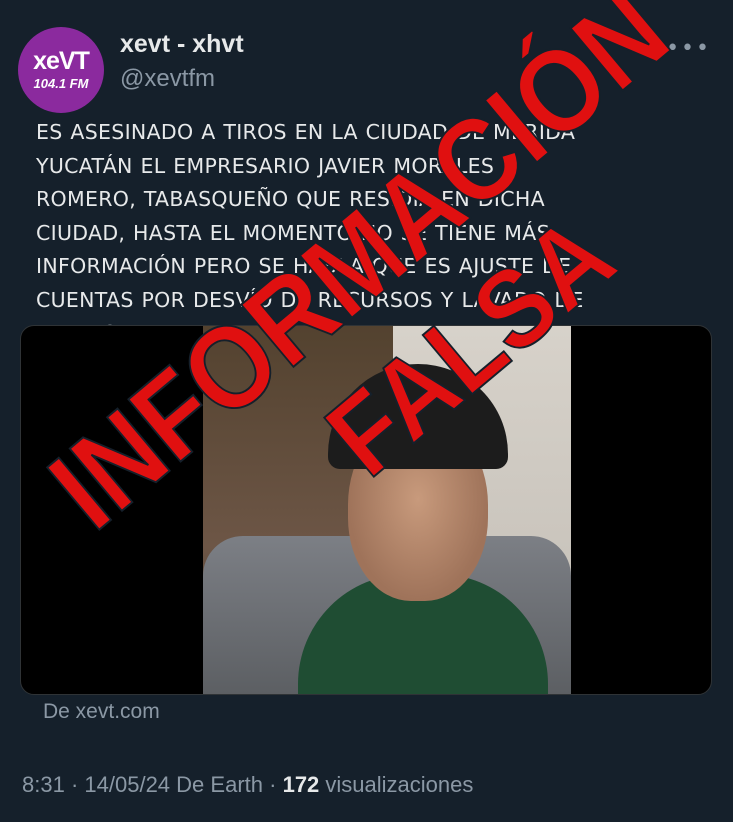  I want to click on media-source-caption: De xevt.com, so click(101, 712).